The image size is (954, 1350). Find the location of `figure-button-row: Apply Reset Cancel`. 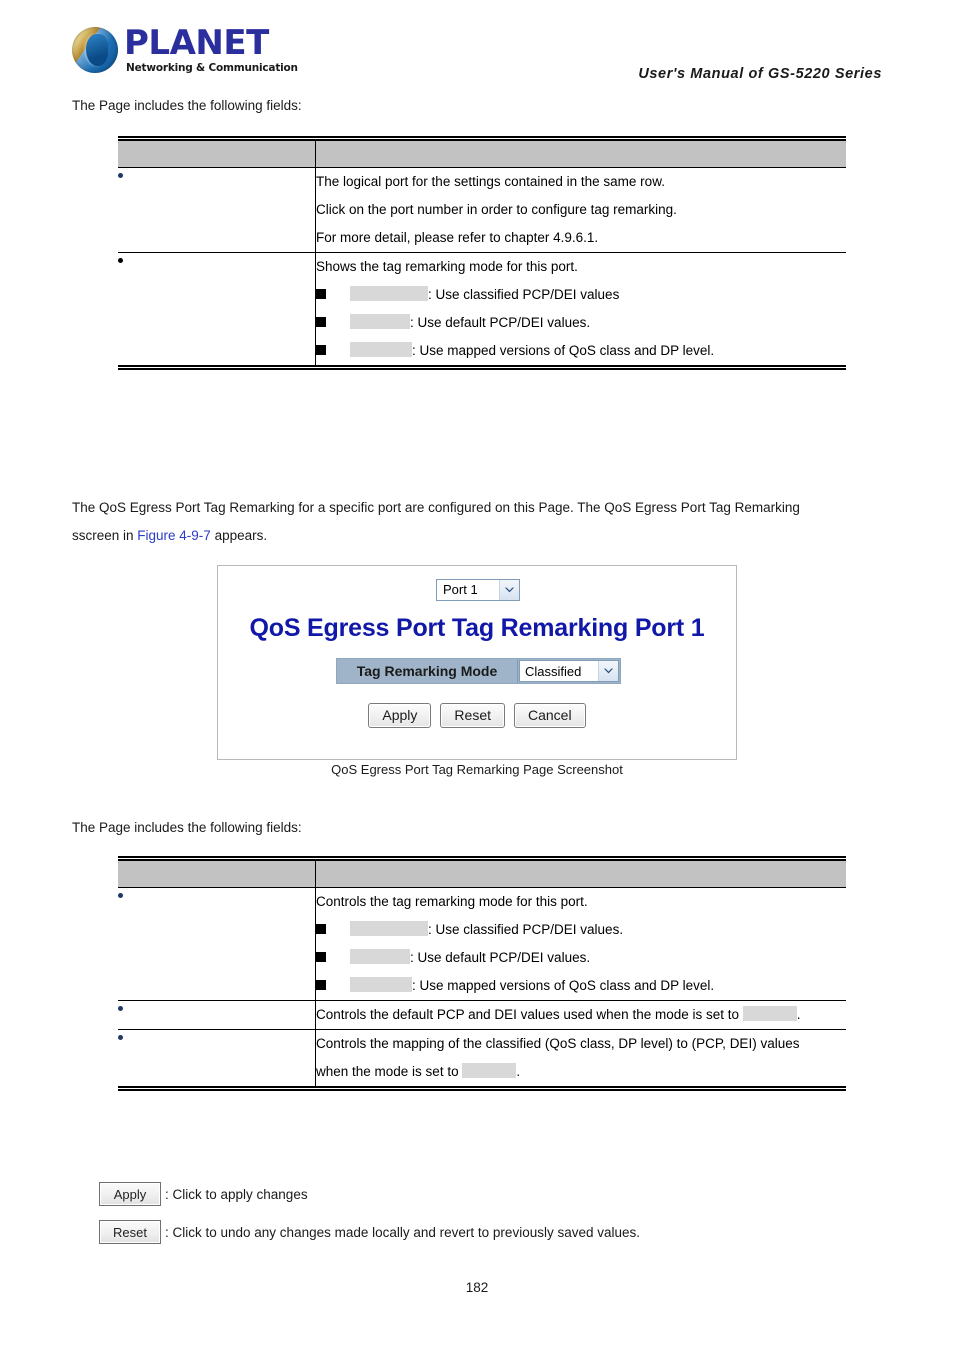

figure-button-row: Apply Reset Cancel is located at coordinates (477, 715).